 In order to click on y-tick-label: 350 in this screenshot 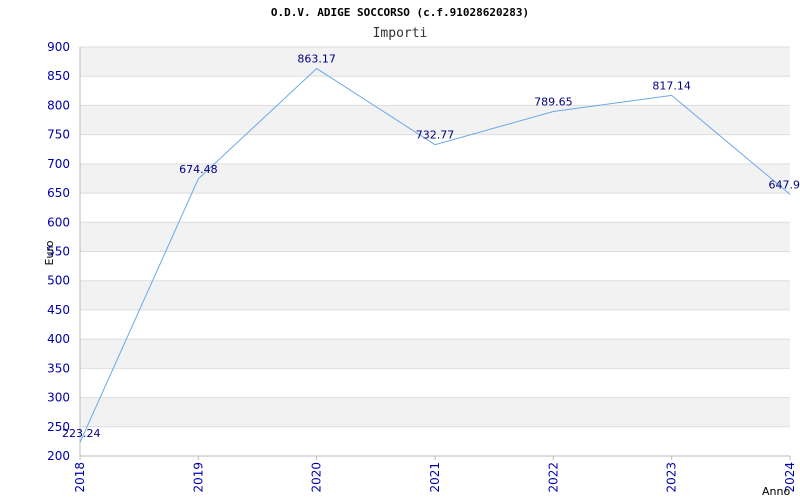, I will do `click(58, 368)`.